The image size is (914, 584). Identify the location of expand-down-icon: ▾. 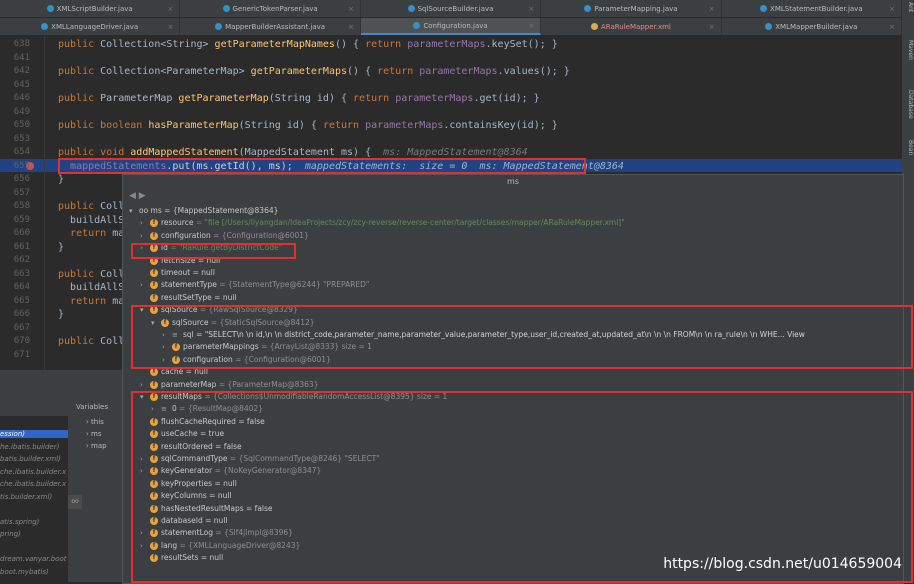
(134, 211).